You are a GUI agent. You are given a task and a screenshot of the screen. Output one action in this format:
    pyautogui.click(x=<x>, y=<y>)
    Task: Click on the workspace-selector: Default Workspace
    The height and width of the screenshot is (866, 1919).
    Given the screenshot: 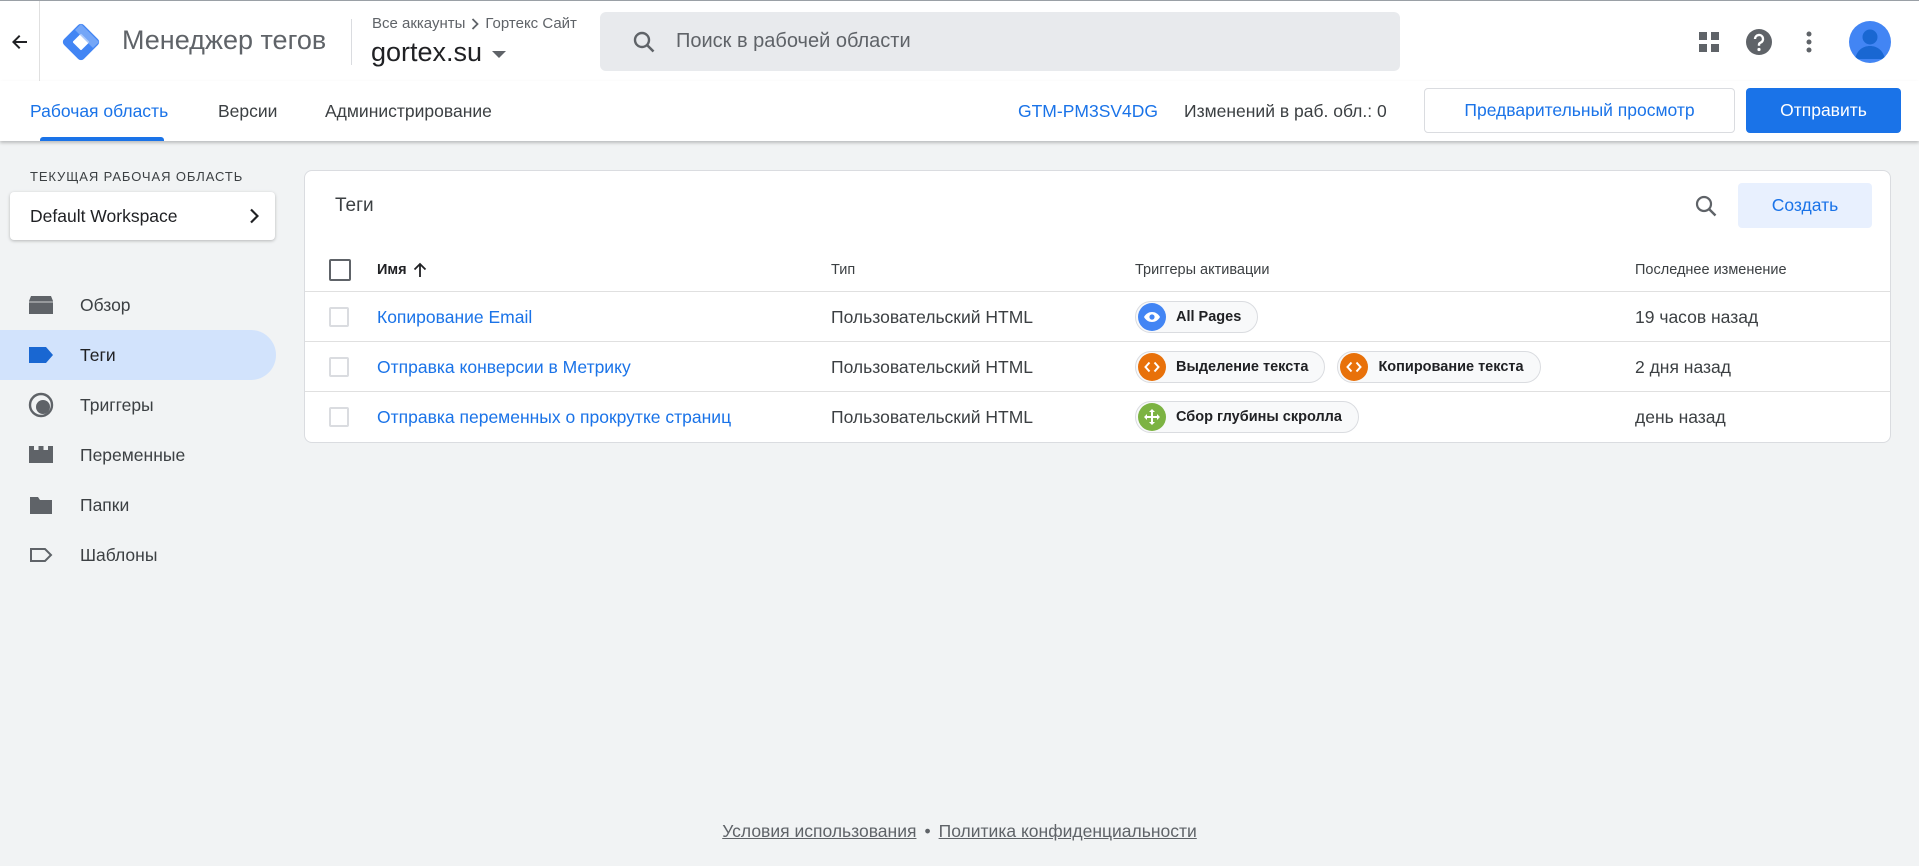 What is the action you would take?
    pyautogui.click(x=142, y=216)
    